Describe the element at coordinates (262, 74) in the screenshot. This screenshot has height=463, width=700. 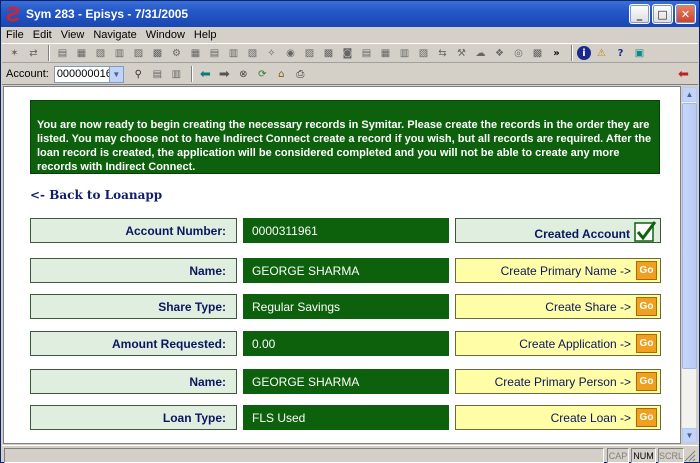
I see `refresh-icon: ⟳` at that location.